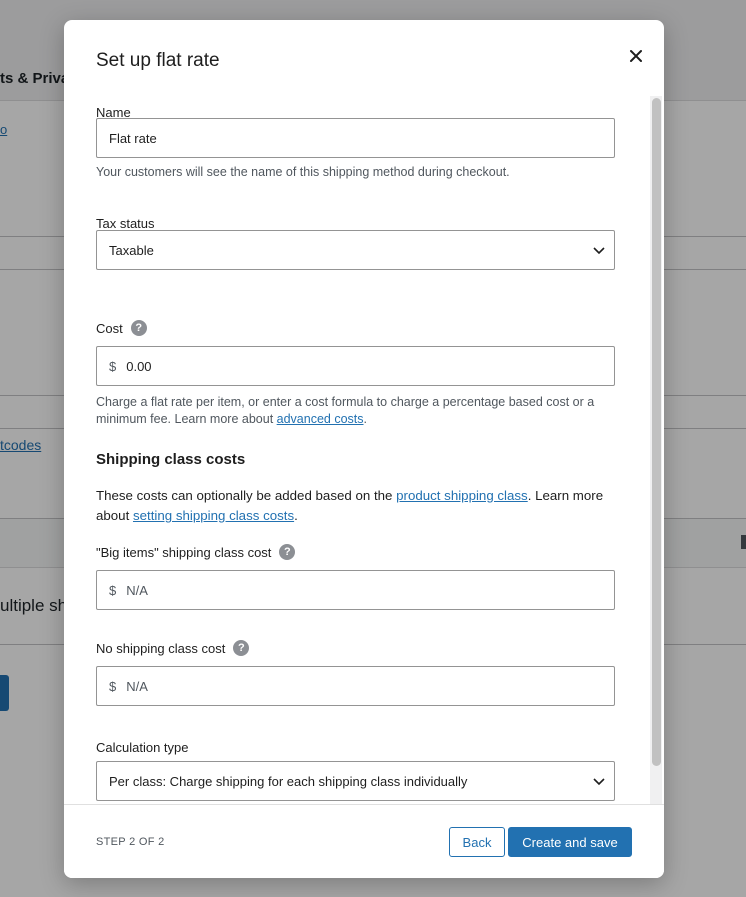 This screenshot has width=746, height=897. I want to click on no-class-cost-input: $ N/A, so click(355, 686).